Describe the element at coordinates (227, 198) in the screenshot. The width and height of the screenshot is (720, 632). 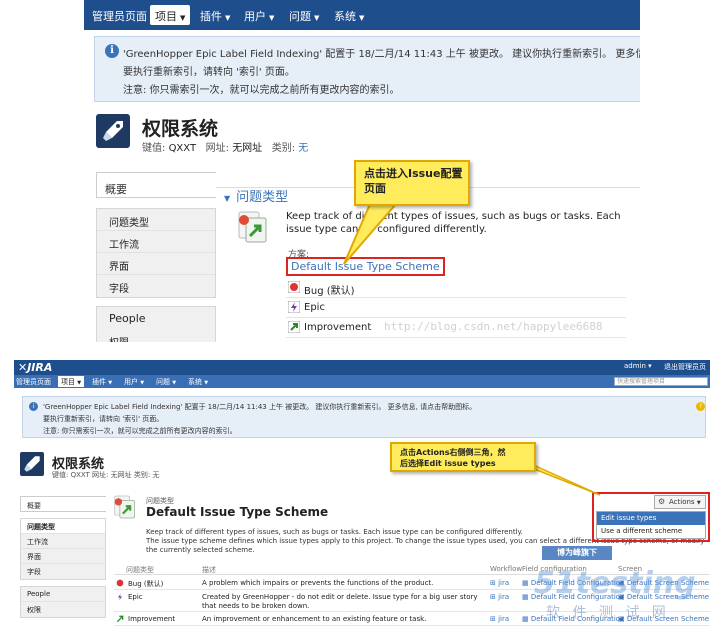
I see `collapse-triangle-icon: ▼` at that location.